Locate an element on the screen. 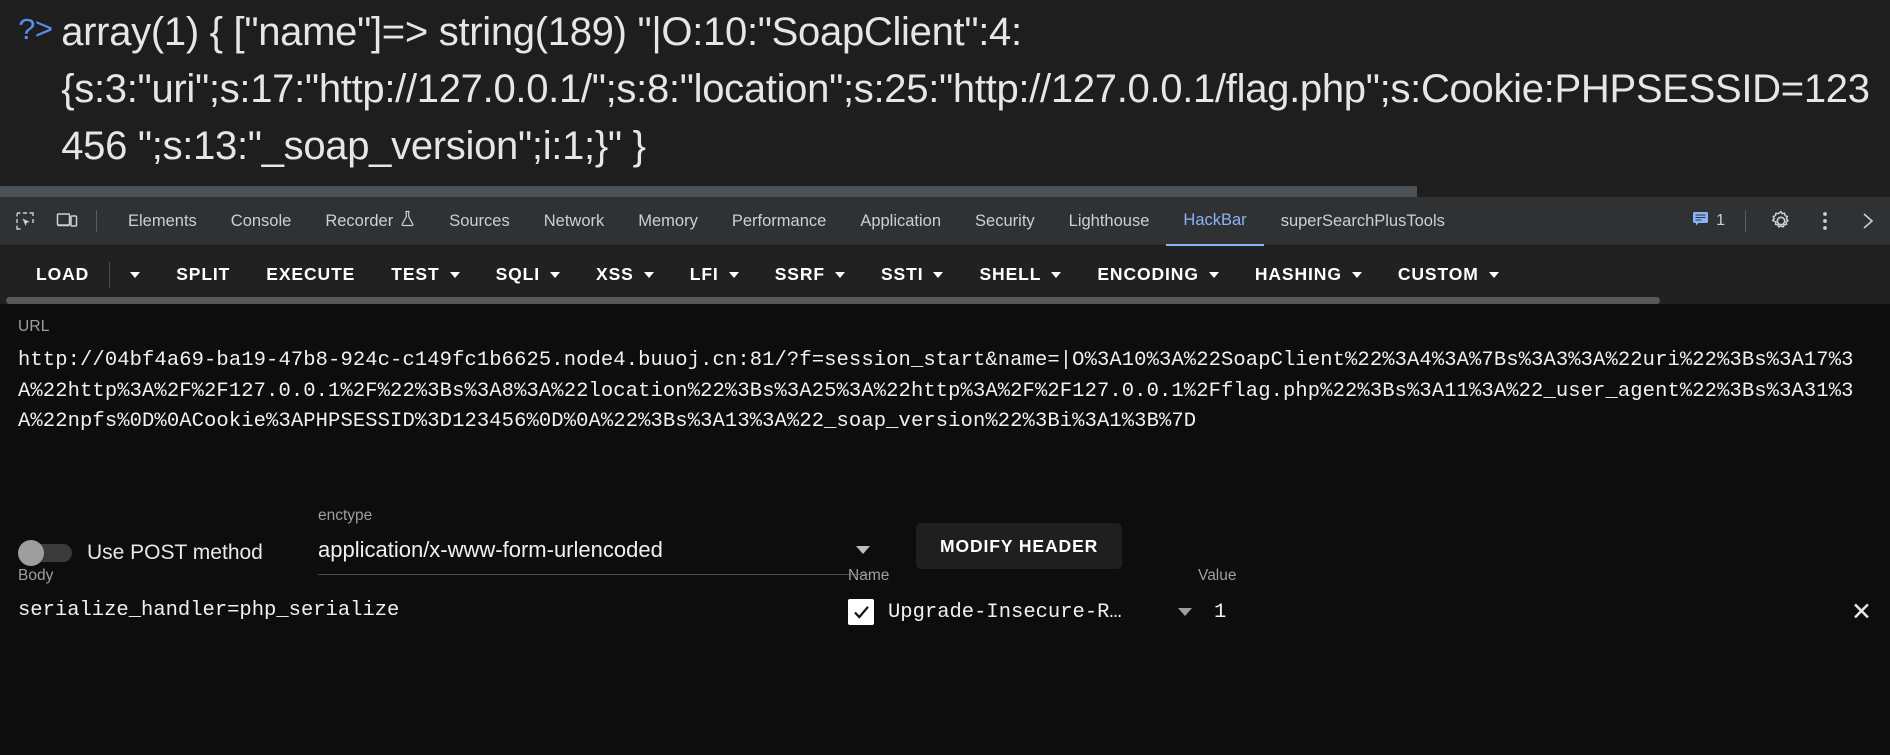 Image resolution: width=1890 pixels, height=755 pixels. hackbar-xss-menu: XSS is located at coordinates (625, 275).